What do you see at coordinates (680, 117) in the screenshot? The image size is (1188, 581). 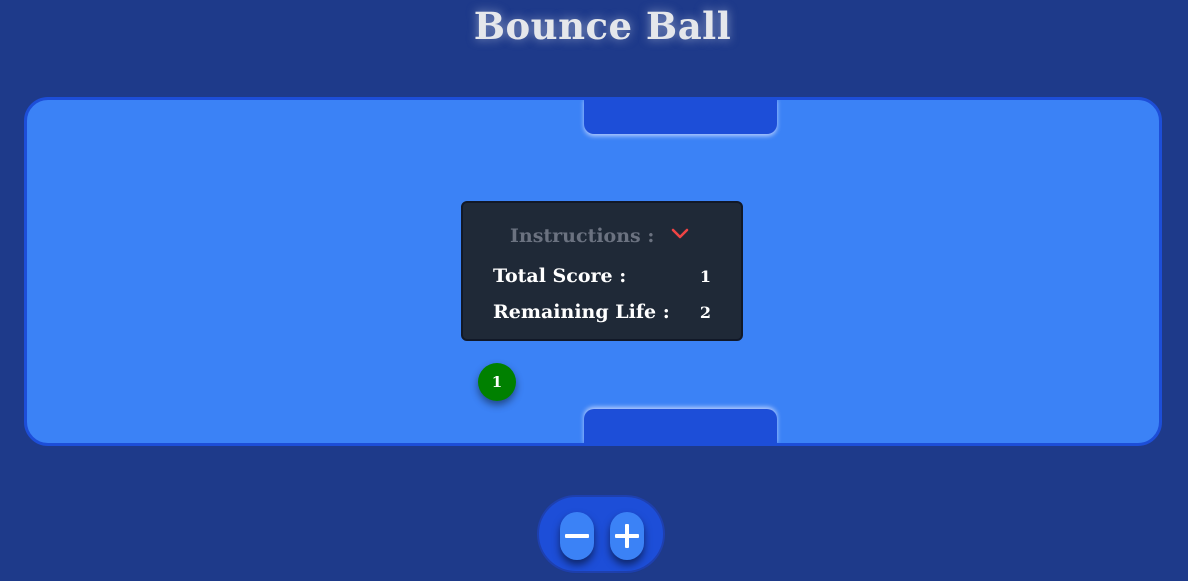 I see `top-paddle` at bounding box center [680, 117].